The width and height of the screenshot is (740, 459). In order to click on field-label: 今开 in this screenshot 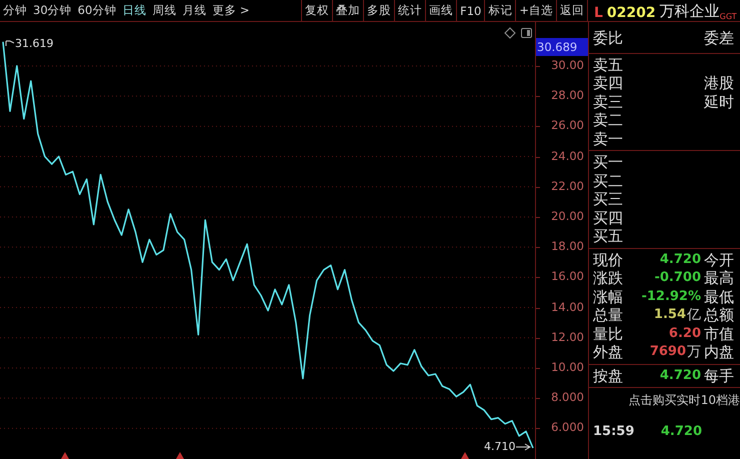, I will do `click(719, 259)`.